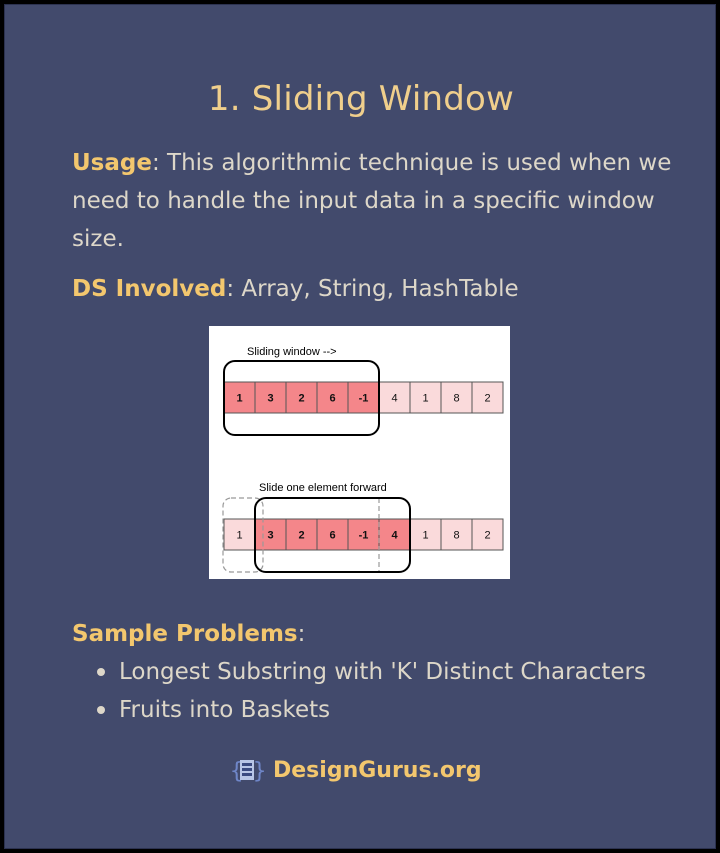 The height and width of the screenshot is (853, 720). Describe the element at coordinates (292, 352) in the screenshot. I see `diagram-caption-top: Sliding window -->` at that location.